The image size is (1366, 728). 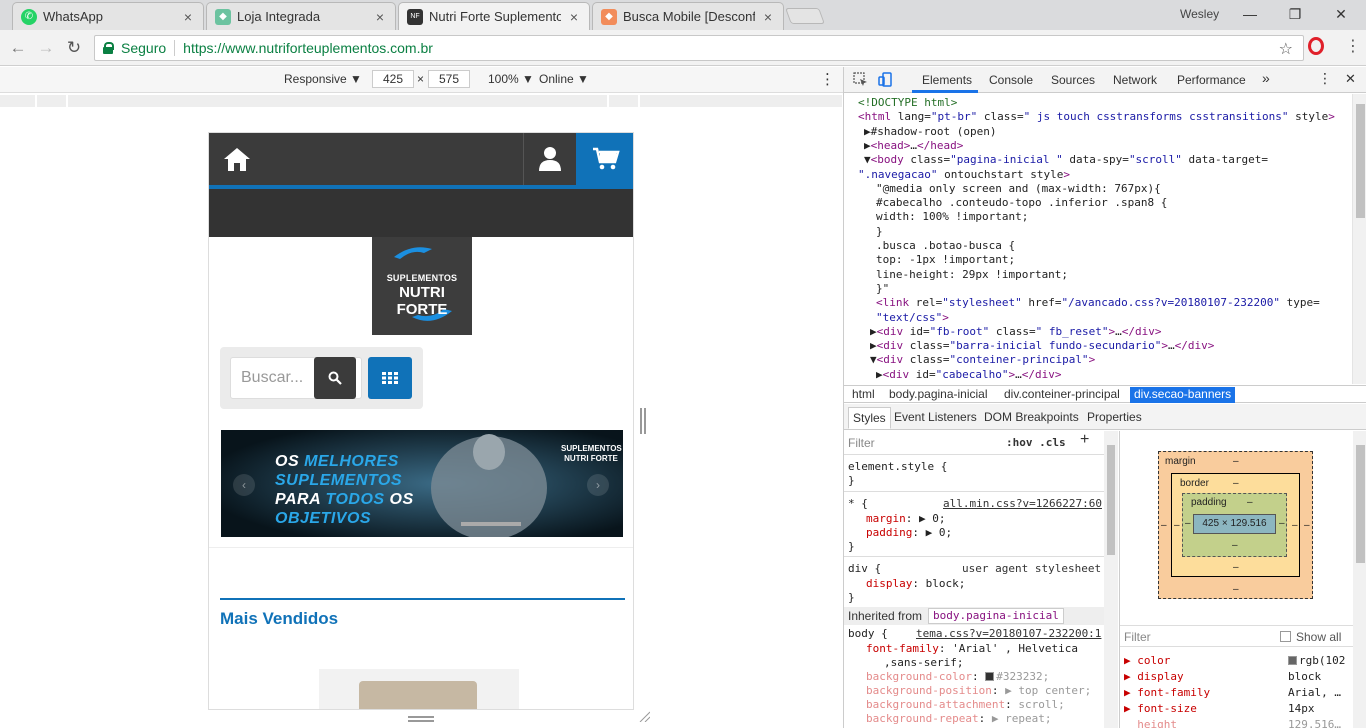 What do you see at coordinates (421, 101) in the screenshot?
I see `media-query-ruler` at bounding box center [421, 101].